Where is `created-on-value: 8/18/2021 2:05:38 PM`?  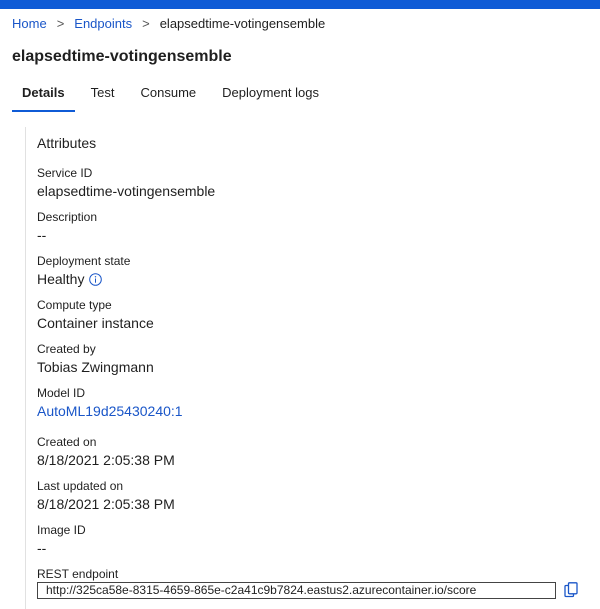
created-on-value: 8/18/2021 2:05:38 PM is located at coordinates (106, 460).